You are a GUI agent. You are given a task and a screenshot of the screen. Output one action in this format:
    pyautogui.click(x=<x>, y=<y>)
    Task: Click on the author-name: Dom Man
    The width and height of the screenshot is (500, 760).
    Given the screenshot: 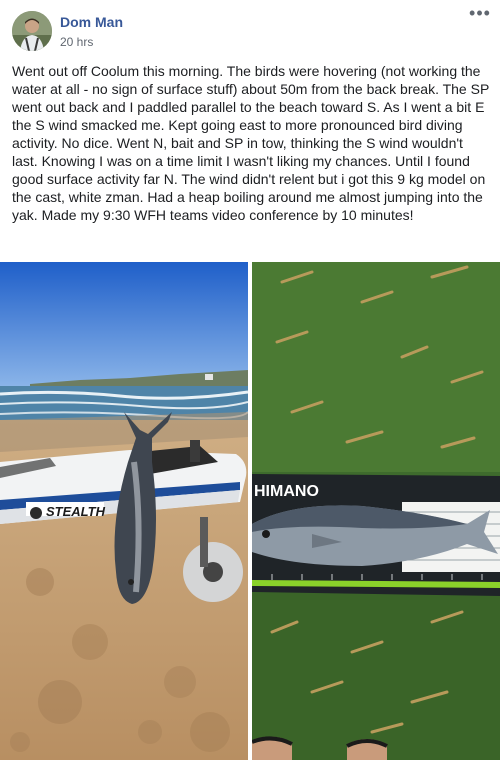 What is the action you would take?
    pyautogui.click(x=91, y=22)
    